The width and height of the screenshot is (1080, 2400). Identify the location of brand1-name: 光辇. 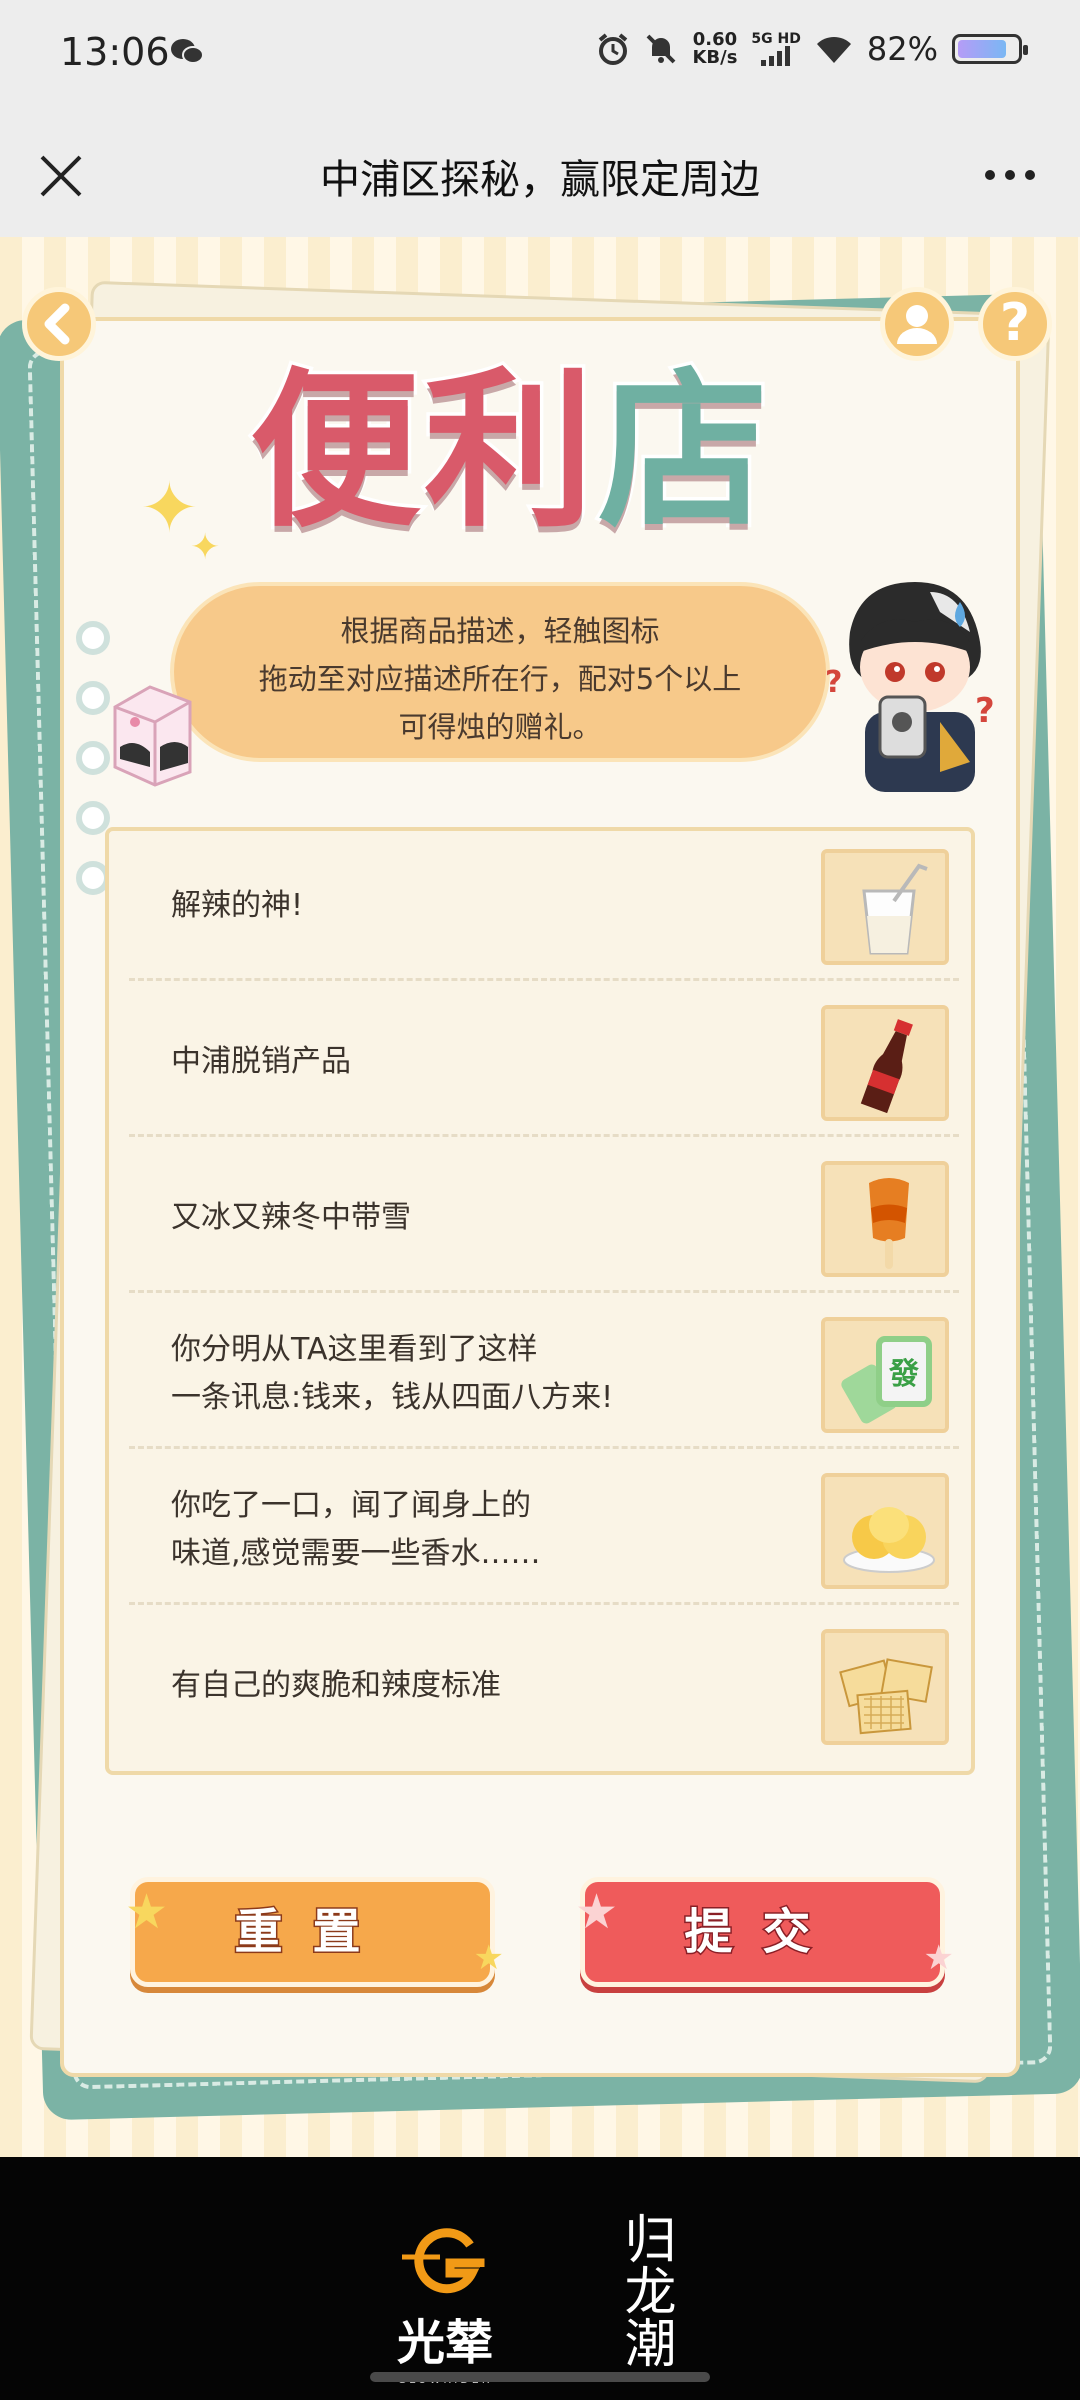
(444, 2343).